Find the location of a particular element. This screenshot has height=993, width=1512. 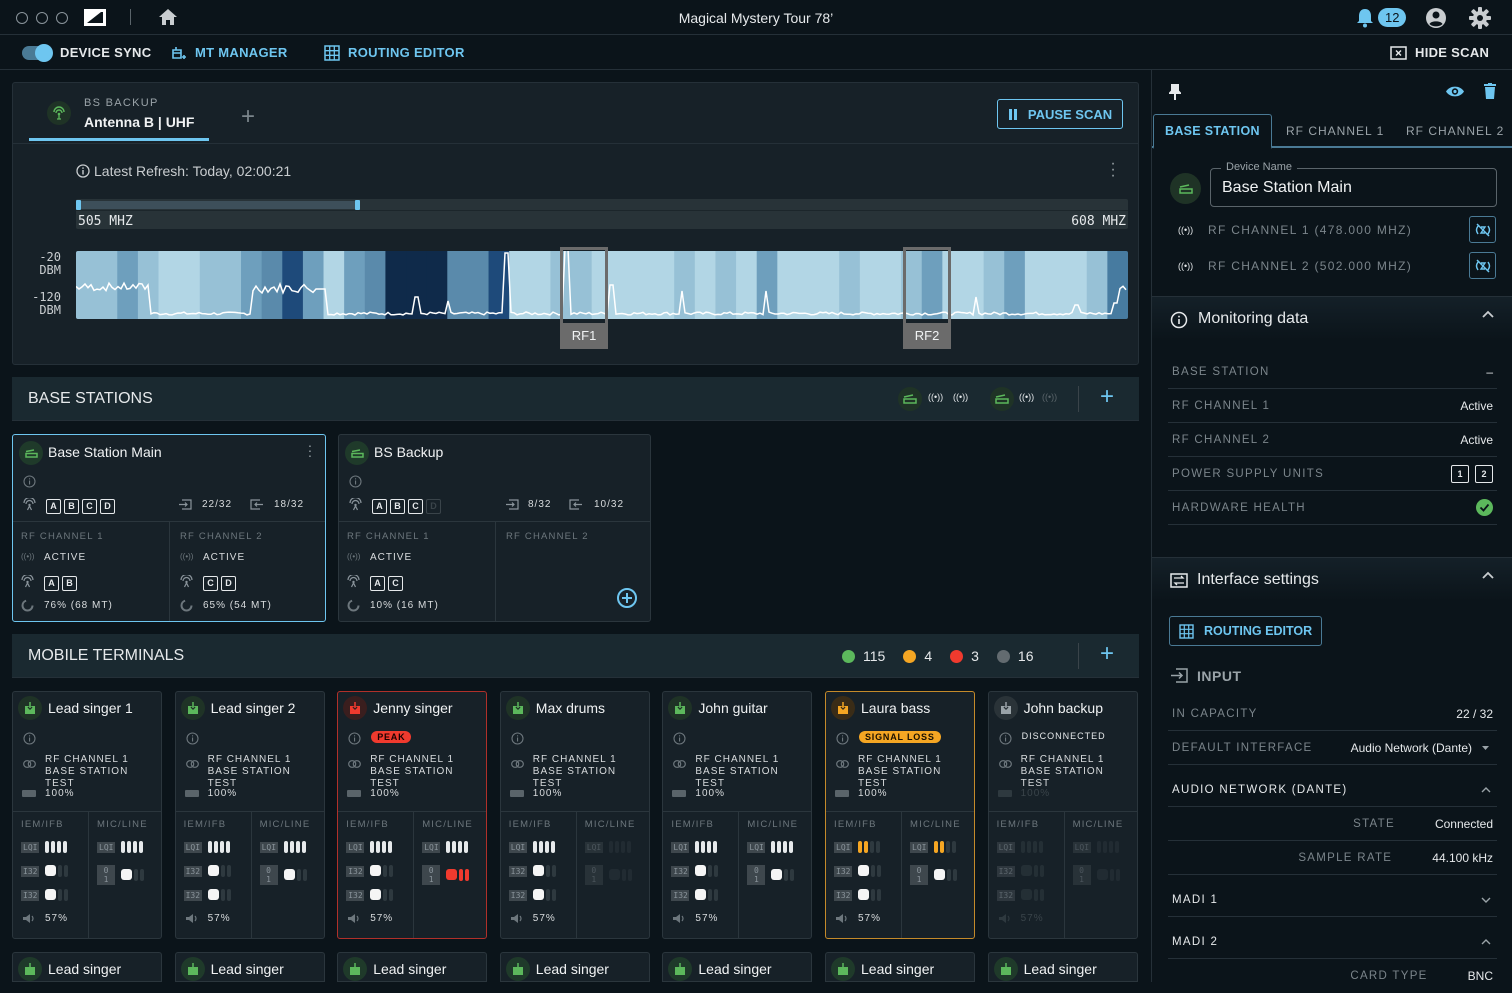

mt-manager-button: MT MANAGER is located at coordinates (229, 52).